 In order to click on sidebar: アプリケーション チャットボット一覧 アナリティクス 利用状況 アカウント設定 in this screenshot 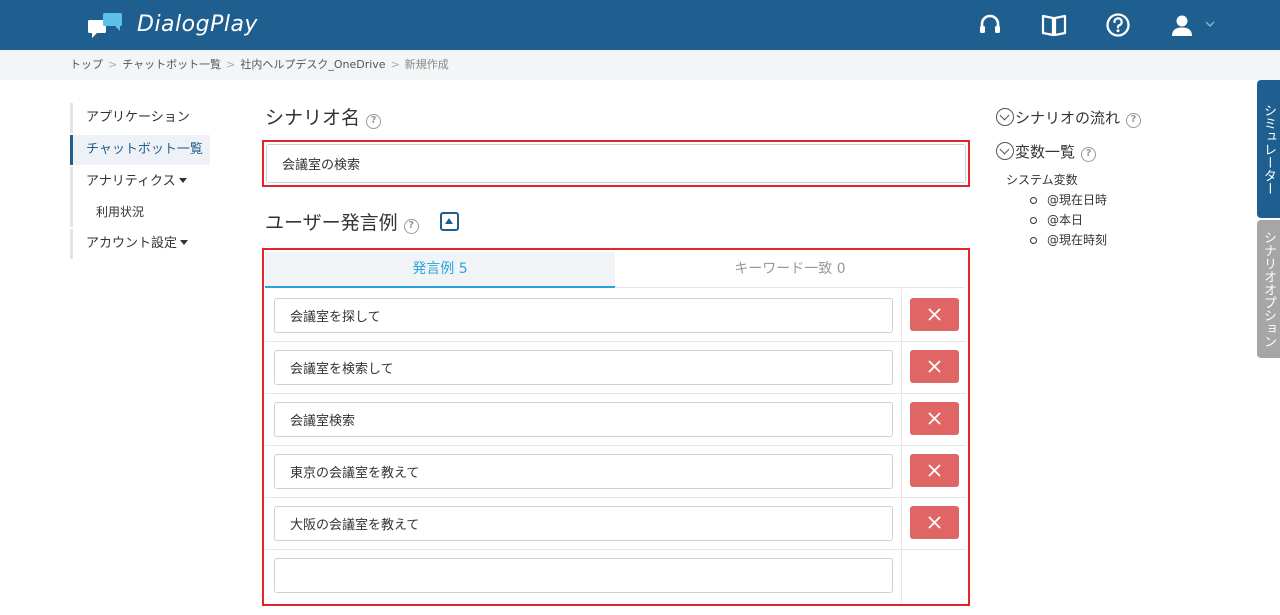, I will do `click(140, 181)`.